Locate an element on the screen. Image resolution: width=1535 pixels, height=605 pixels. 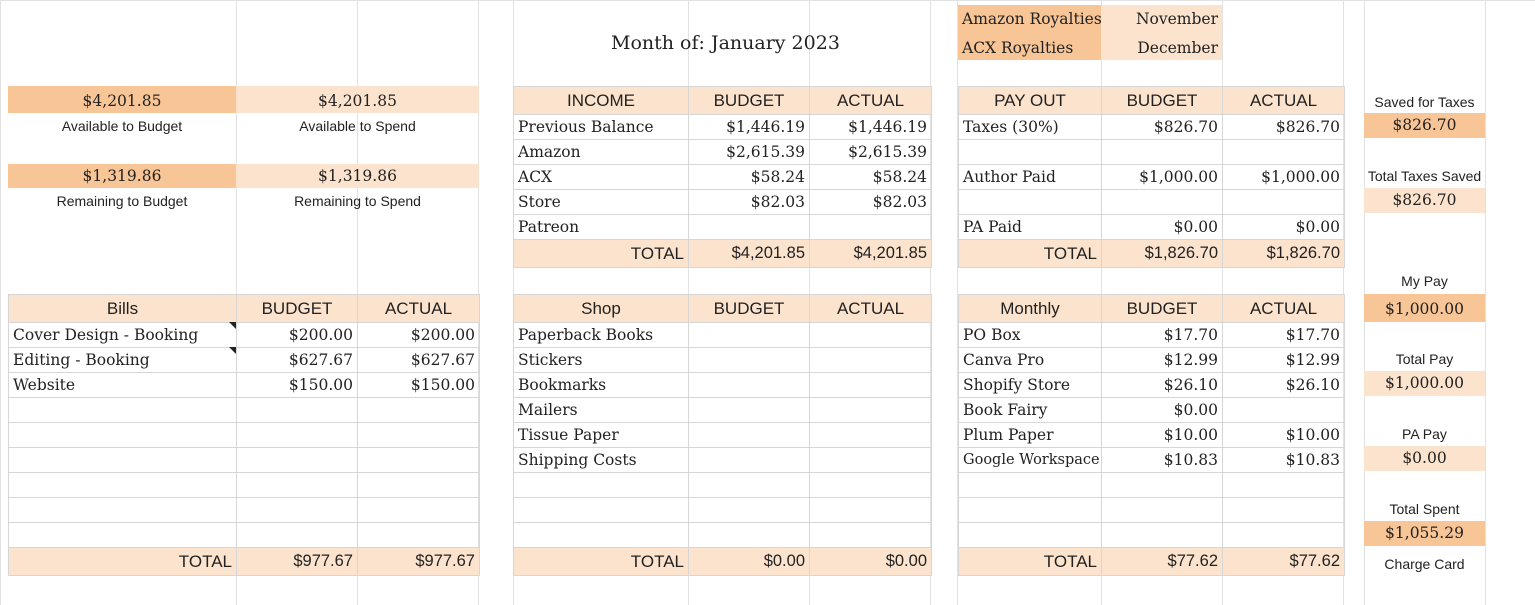
payout-actual is located at coordinates (1283, 202).